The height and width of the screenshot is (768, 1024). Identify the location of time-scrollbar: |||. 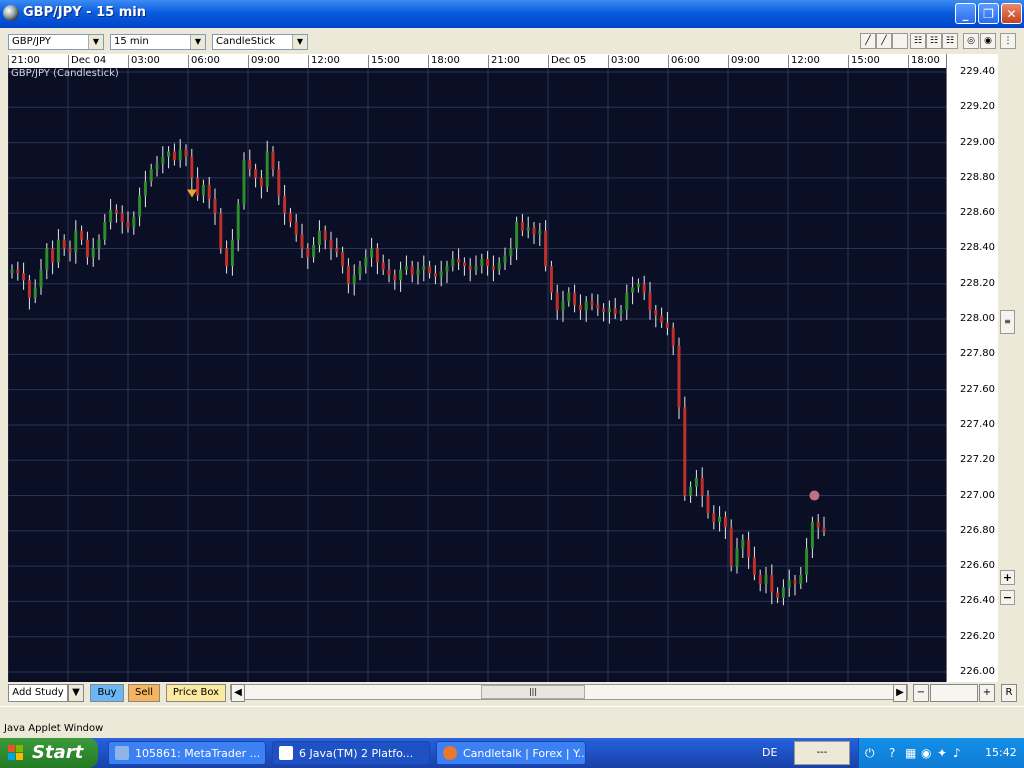
(569, 692).